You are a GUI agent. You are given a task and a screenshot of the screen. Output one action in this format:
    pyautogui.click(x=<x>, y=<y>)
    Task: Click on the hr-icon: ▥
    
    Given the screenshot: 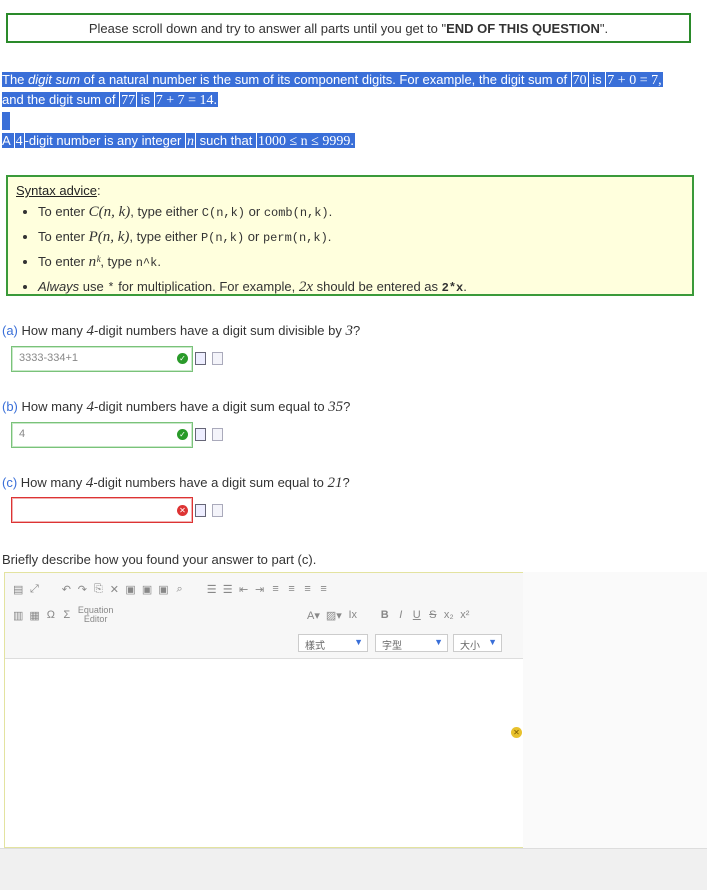 What is the action you would take?
    pyautogui.click(x=18, y=615)
    